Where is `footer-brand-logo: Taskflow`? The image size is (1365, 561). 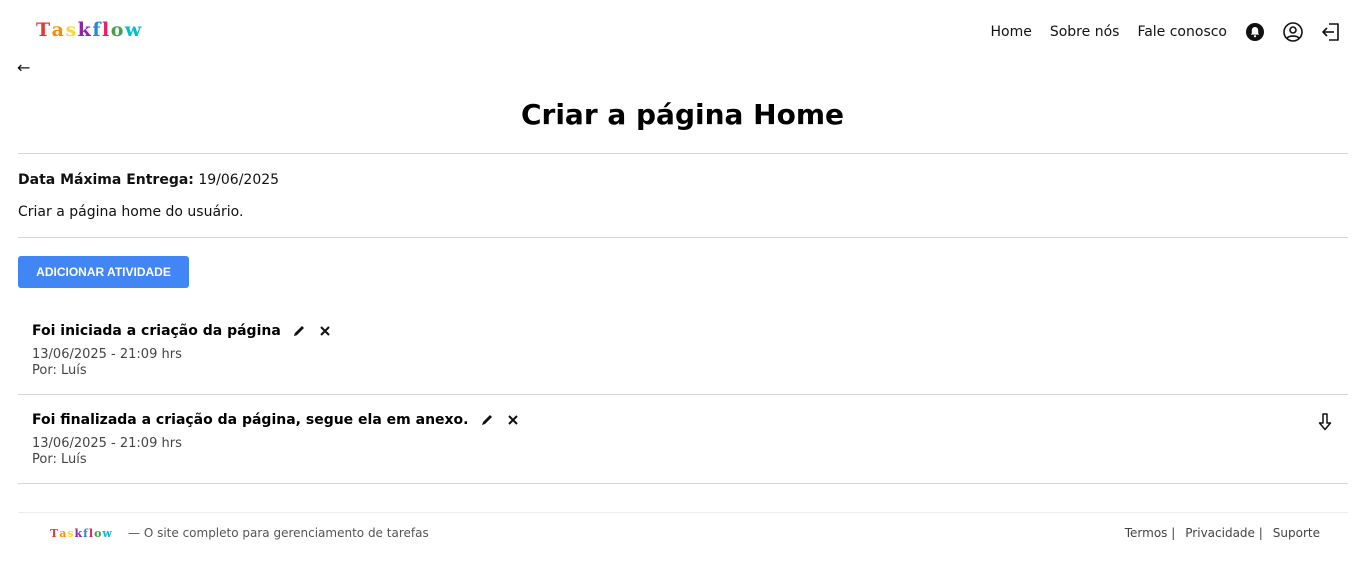 footer-brand-logo: Taskflow is located at coordinates (81, 533).